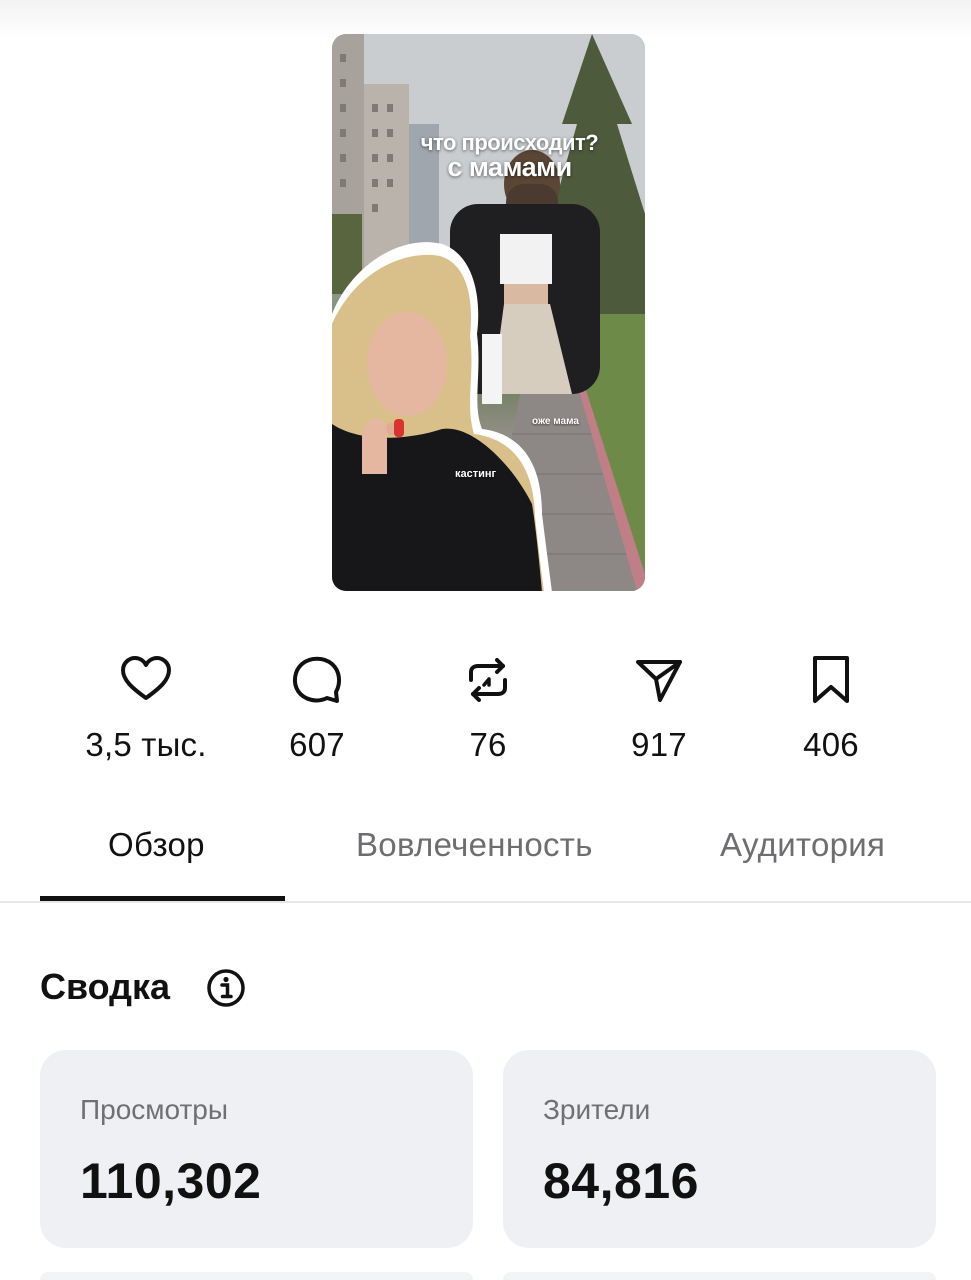 The width and height of the screenshot is (971, 1280). What do you see at coordinates (597, 1109) in the screenshot?
I see `viewers-label: Зрители` at bounding box center [597, 1109].